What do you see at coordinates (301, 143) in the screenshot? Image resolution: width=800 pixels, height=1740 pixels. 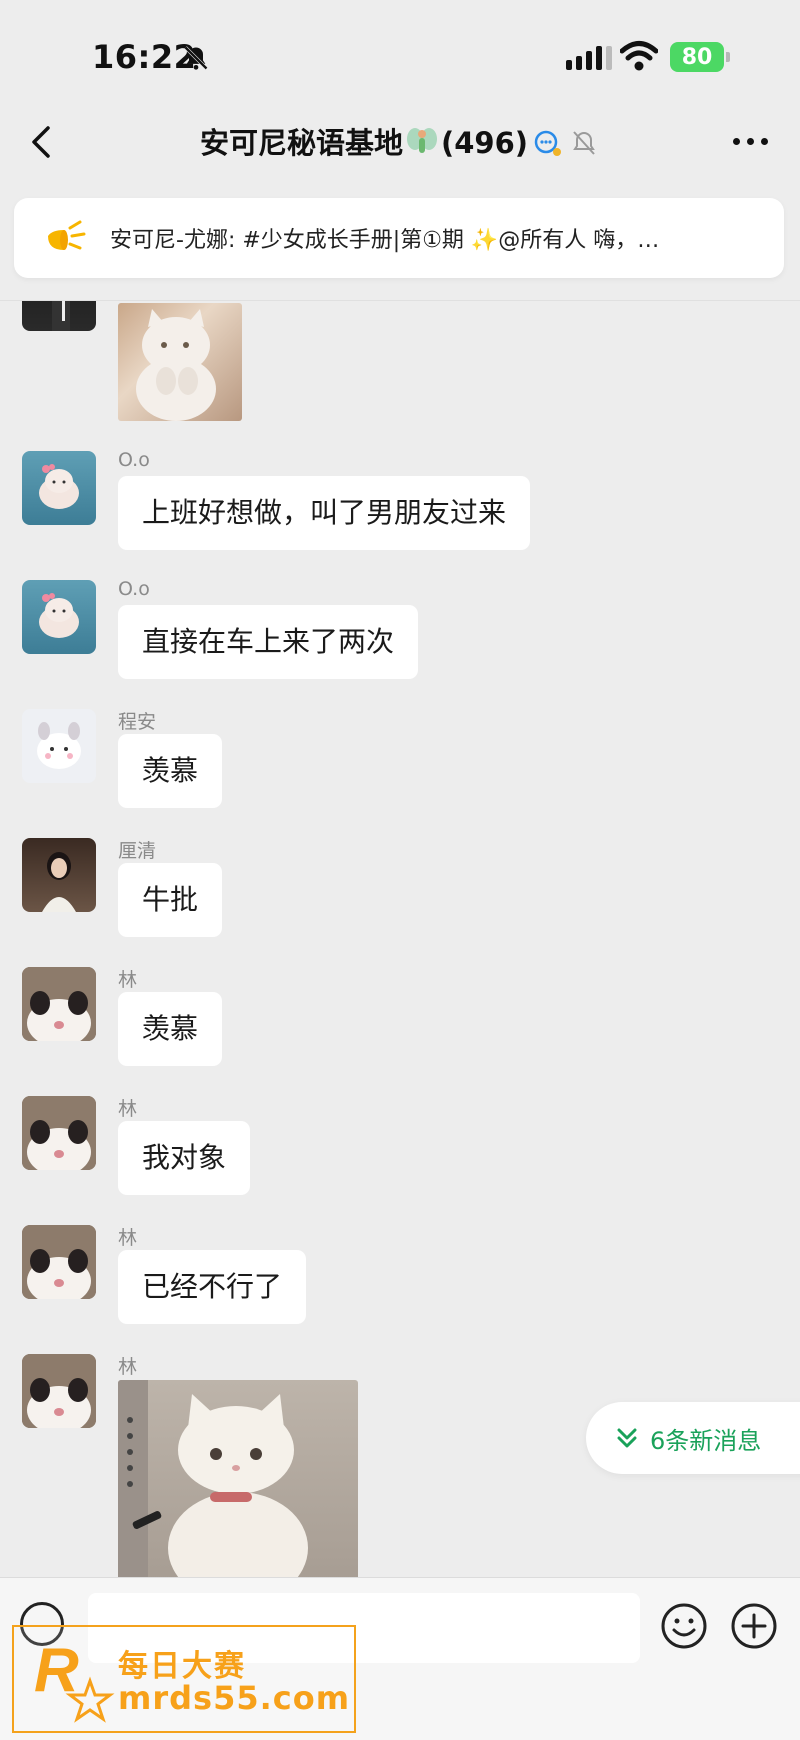 I see `group-name: 安可尼秘语基地` at bounding box center [301, 143].